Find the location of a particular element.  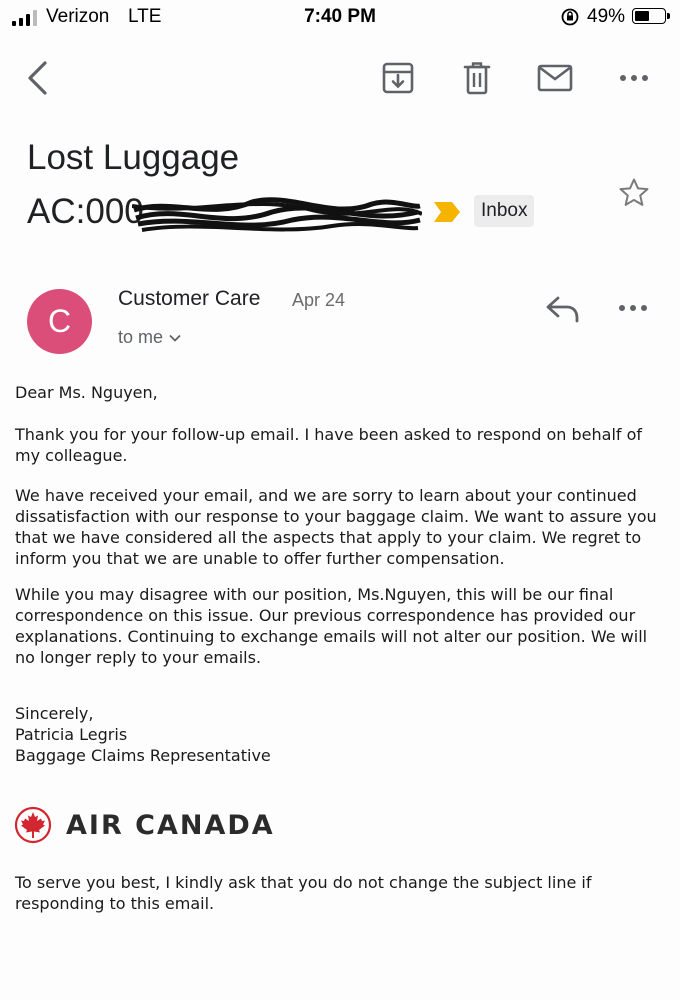

avatar: C is located at coordinates (59, 321).